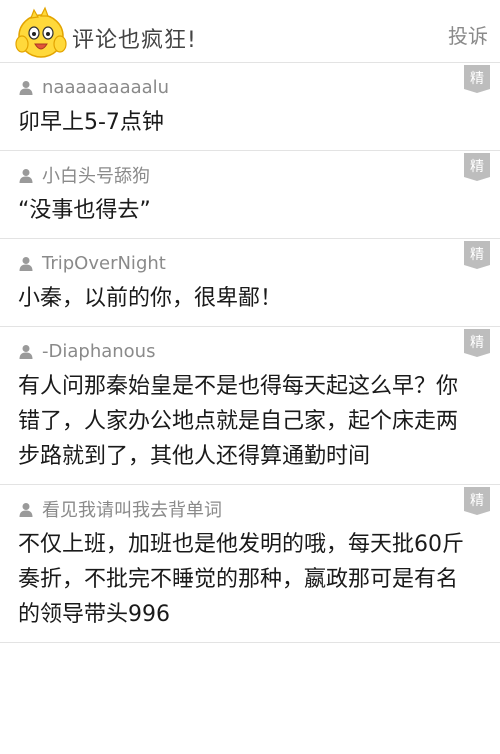  I want to click on comment-user-row: TripOverNight, so click(245, 263).